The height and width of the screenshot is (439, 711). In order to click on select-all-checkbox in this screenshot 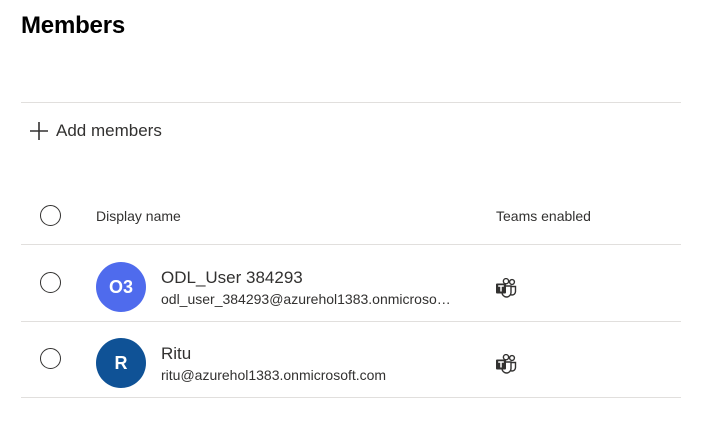, I will do `click(50, 215)`.